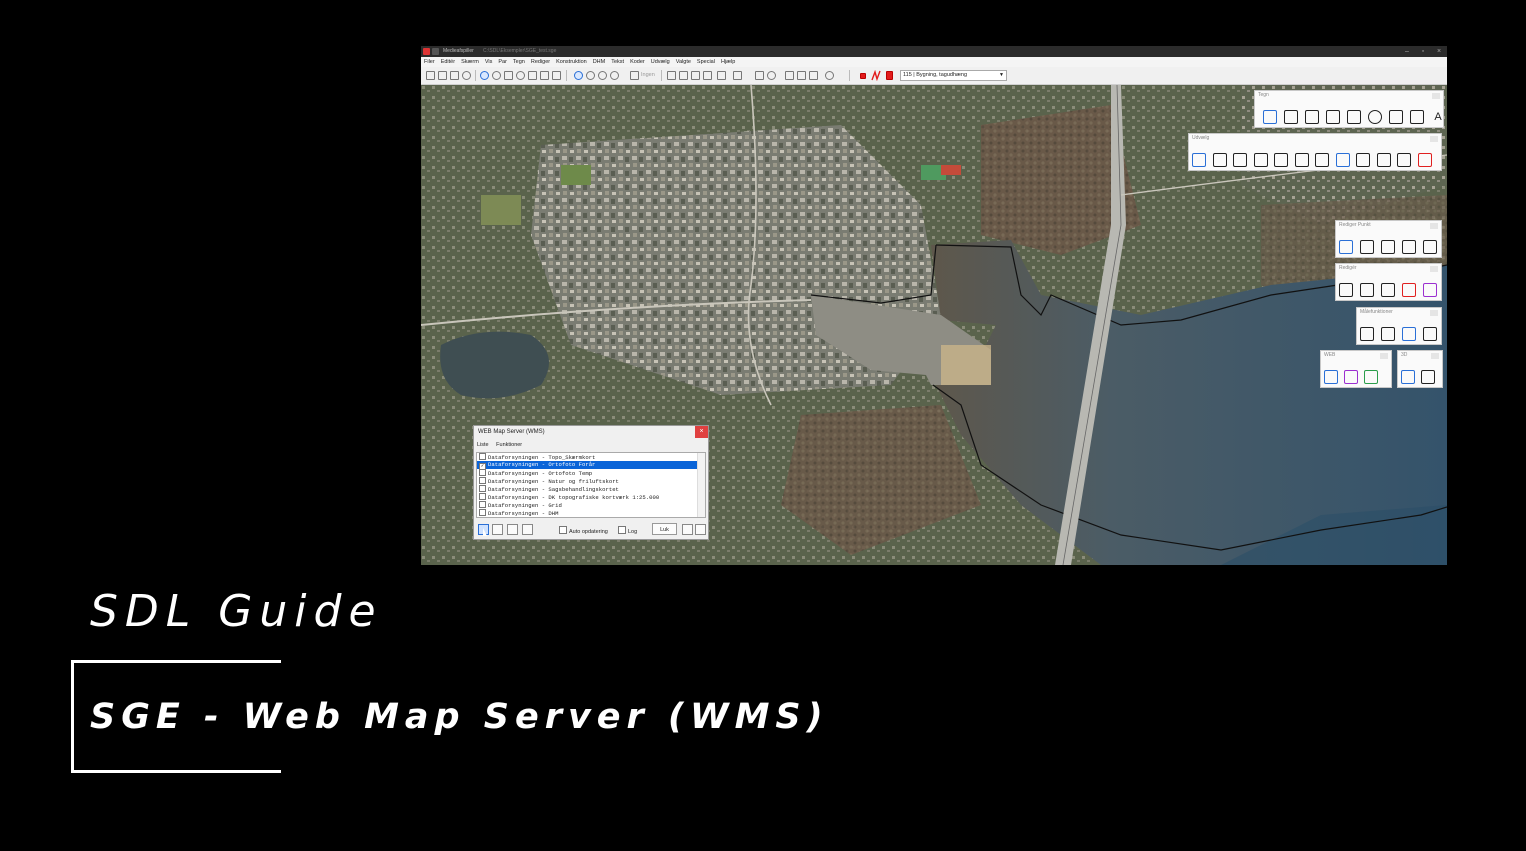 This screenshot has width=1526, height=851. Describe the element at coordinates (759, 75) in the screenshot. I see `square-icon` at that location.